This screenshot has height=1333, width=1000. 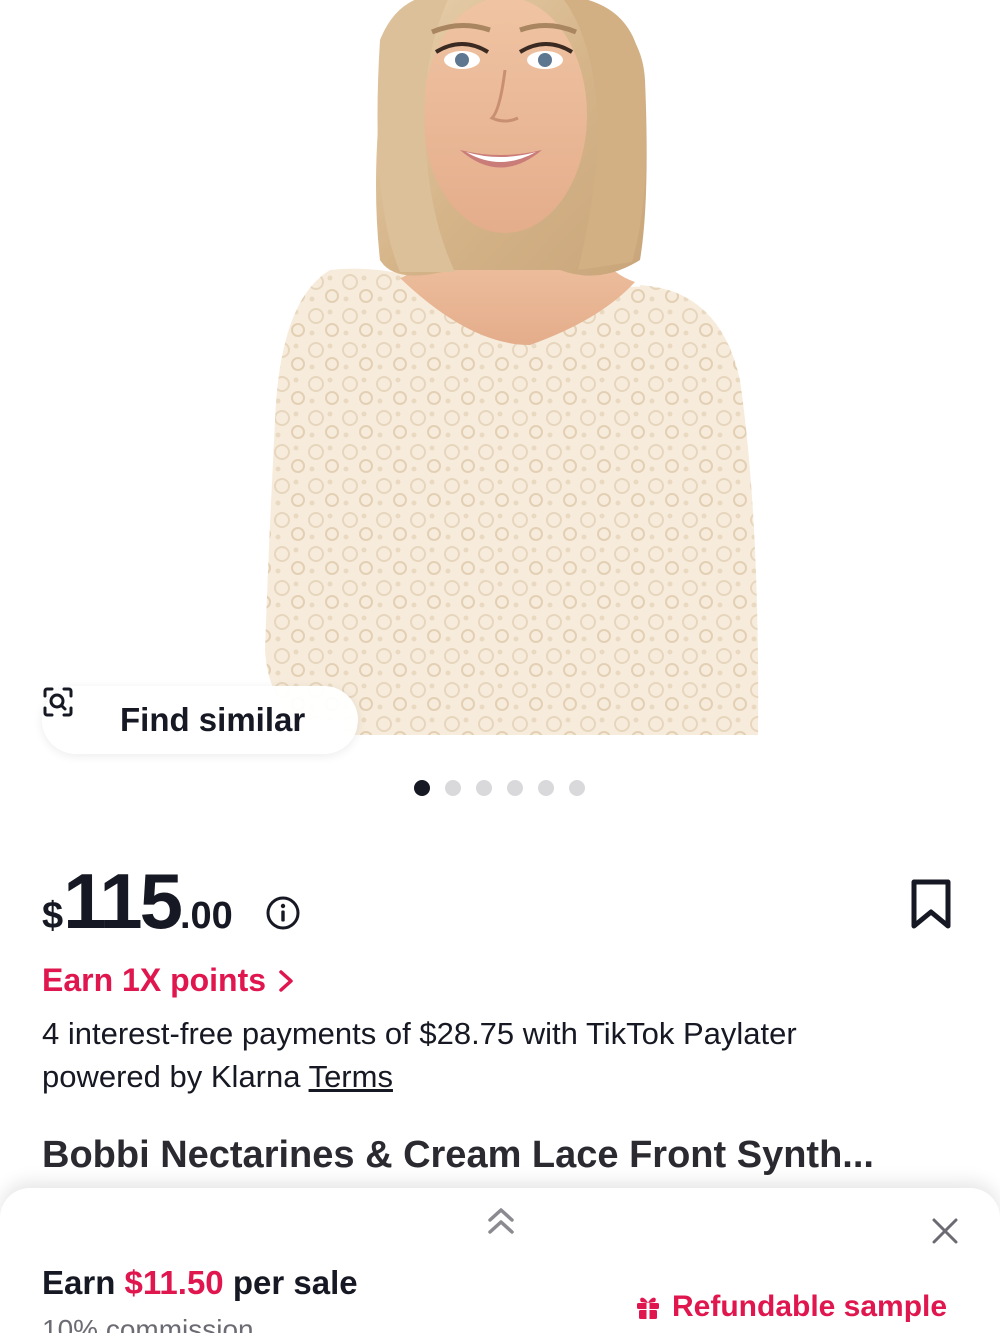 What do you see at coordinates (945, 1231) in the screenshot?
I see `close-icon` at bounding box center [945, 1231].